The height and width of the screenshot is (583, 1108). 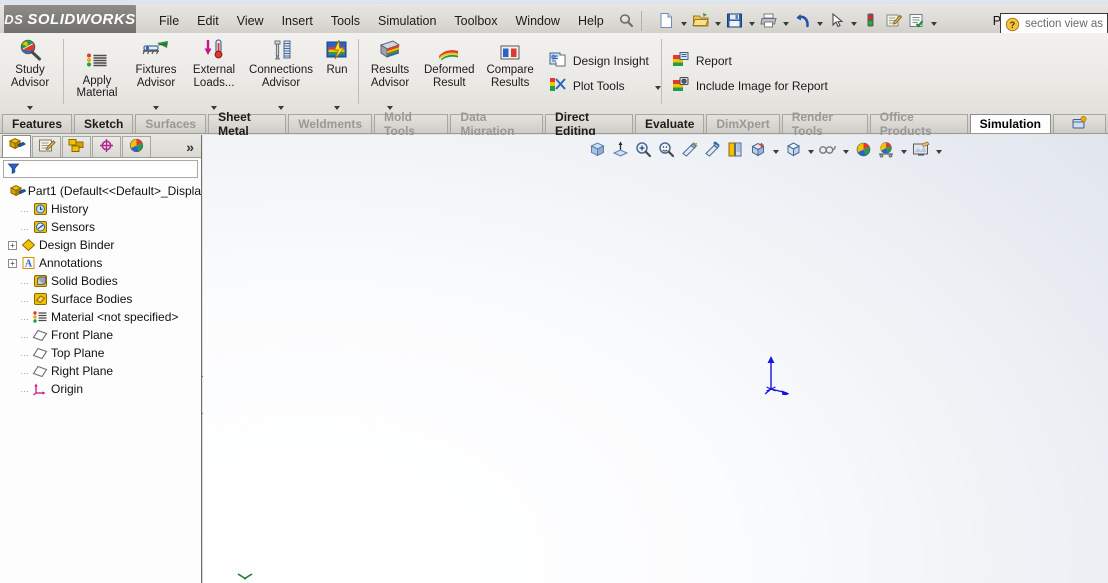 I want to click on options-pencil-icon, so click(x=894, y=21).